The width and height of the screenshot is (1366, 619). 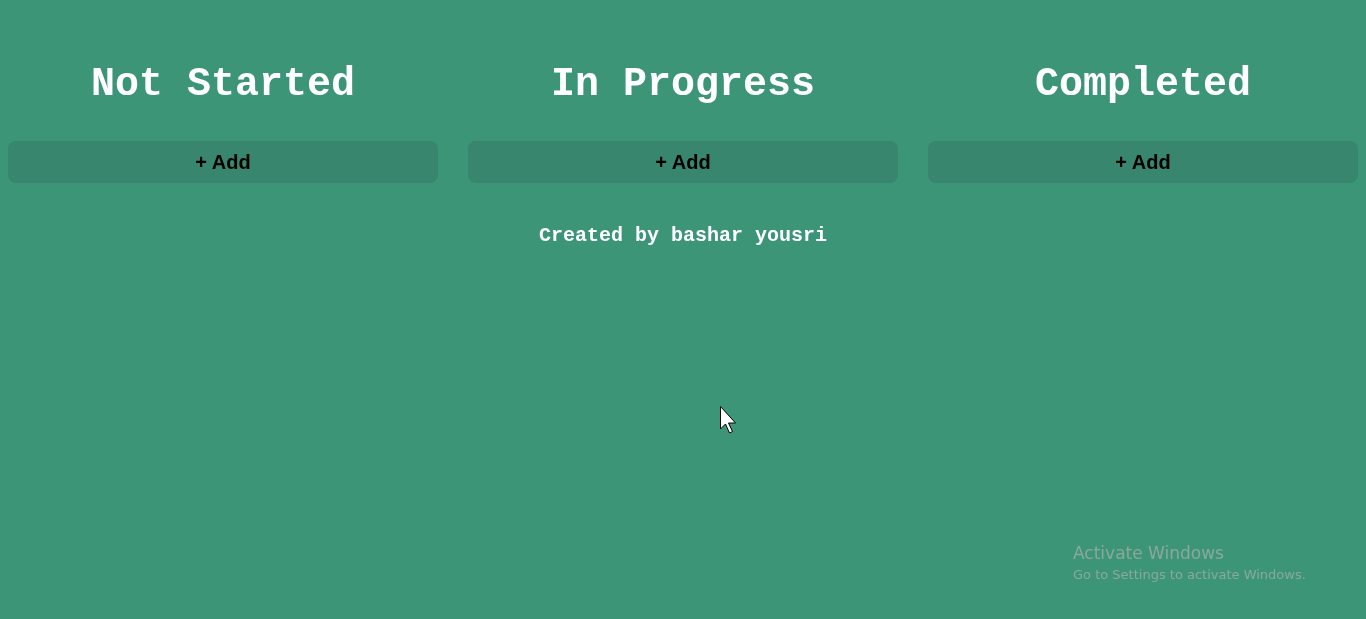 What do you see at coordinates (1142, 84) in the screenshot?
I see `column-title: Completed` at bounding box center [1142, 84].